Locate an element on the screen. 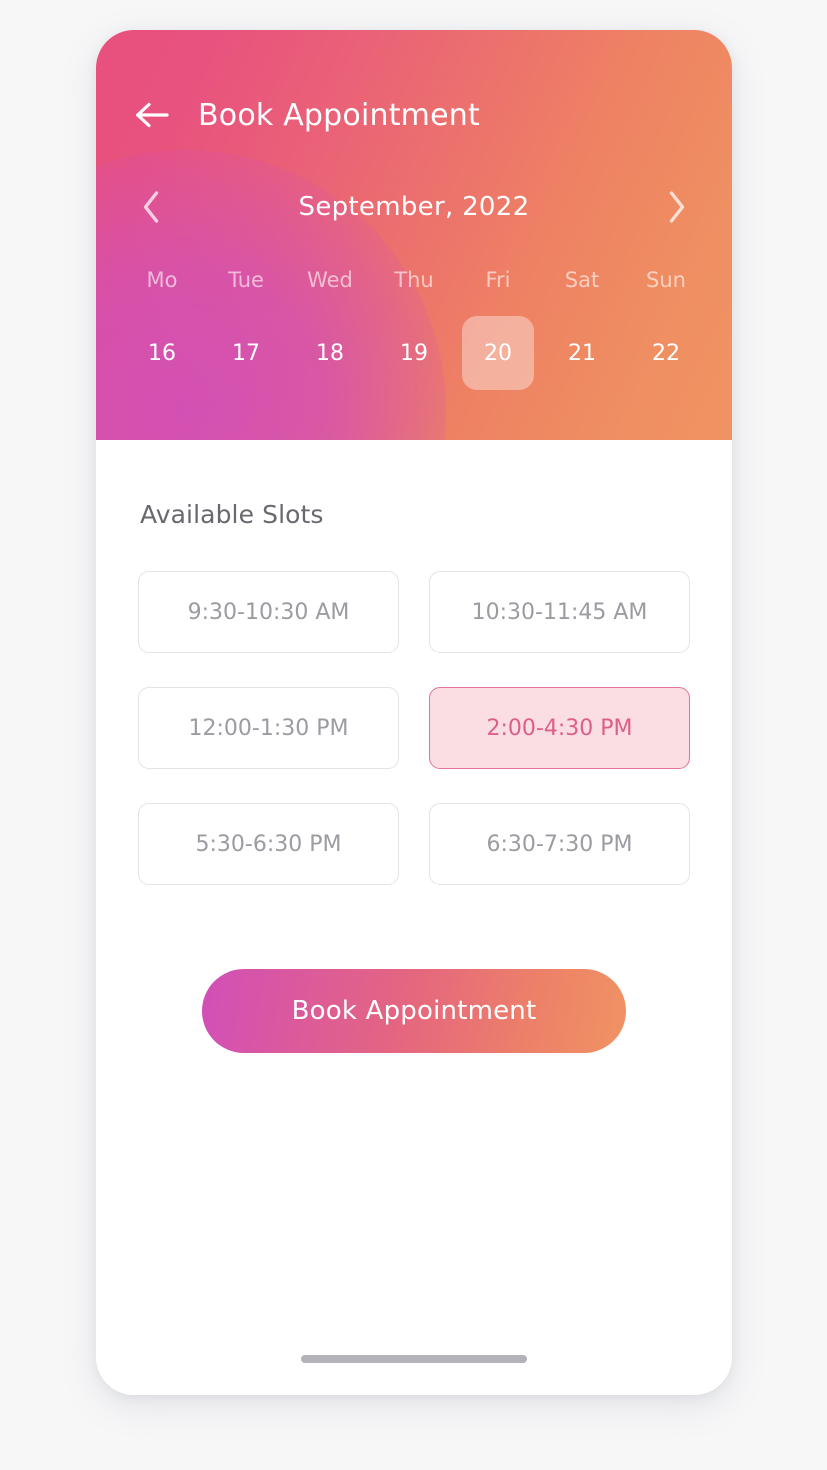  cta-container: Book Appointment is located at coordinates (414, 1011).